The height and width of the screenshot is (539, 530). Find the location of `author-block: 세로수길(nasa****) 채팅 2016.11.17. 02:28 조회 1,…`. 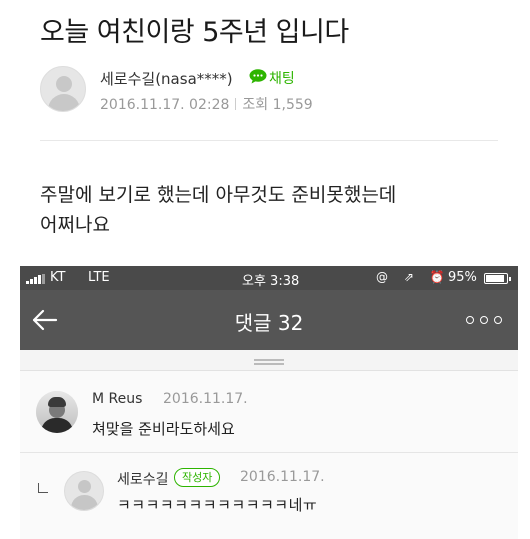

author-block: 세로수길(nasa****) 채팅 2016.11.17. 02:28 조회 1,… is located at coordinates (270, 94).